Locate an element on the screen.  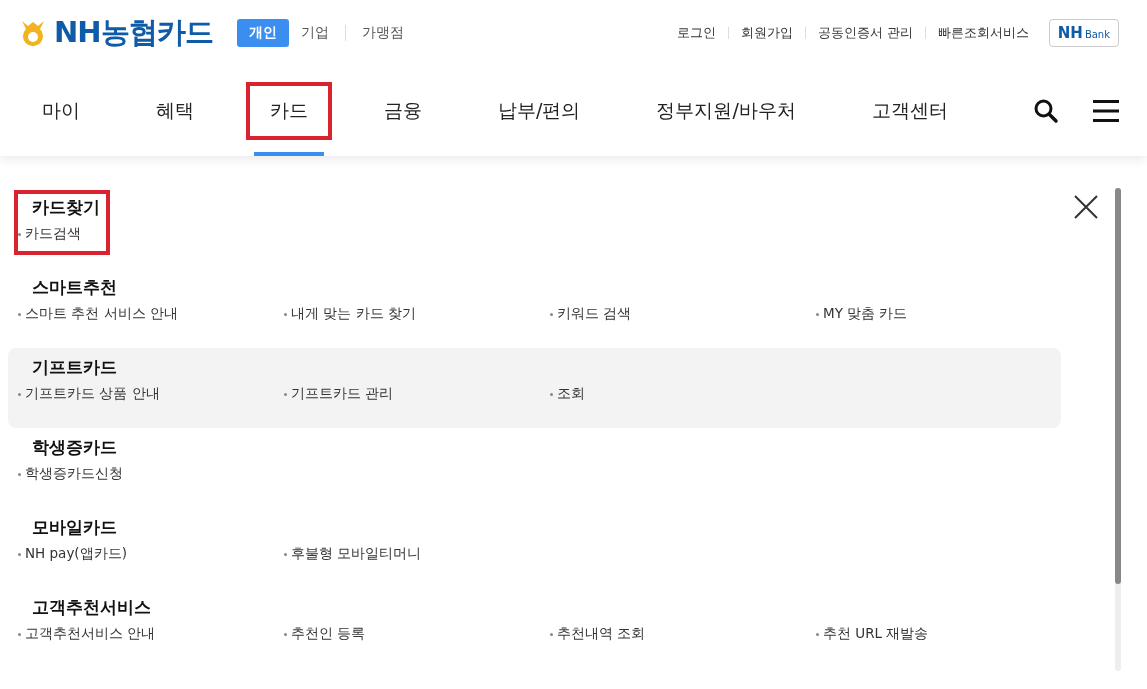
nav-tab: 정부지원/바우처 is located at coordinates (726, 111).